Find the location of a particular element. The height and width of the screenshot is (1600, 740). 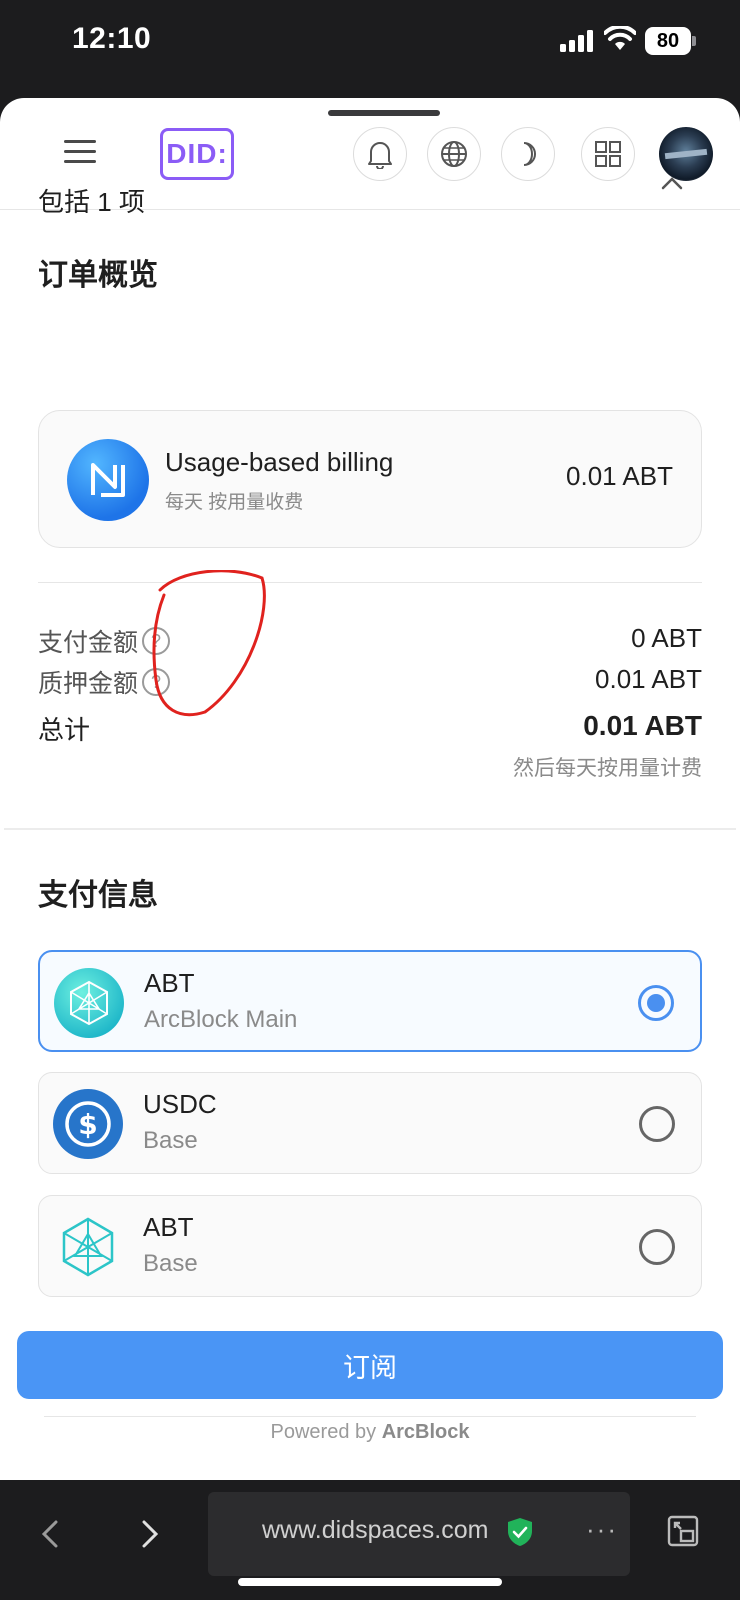

pay-amount-label: 支付金额 is located at coordinates (88, 643).